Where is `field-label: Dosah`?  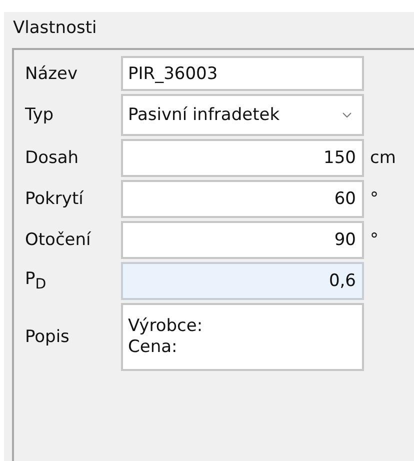 field-label: Dosah is located at coordinates (52, 158).